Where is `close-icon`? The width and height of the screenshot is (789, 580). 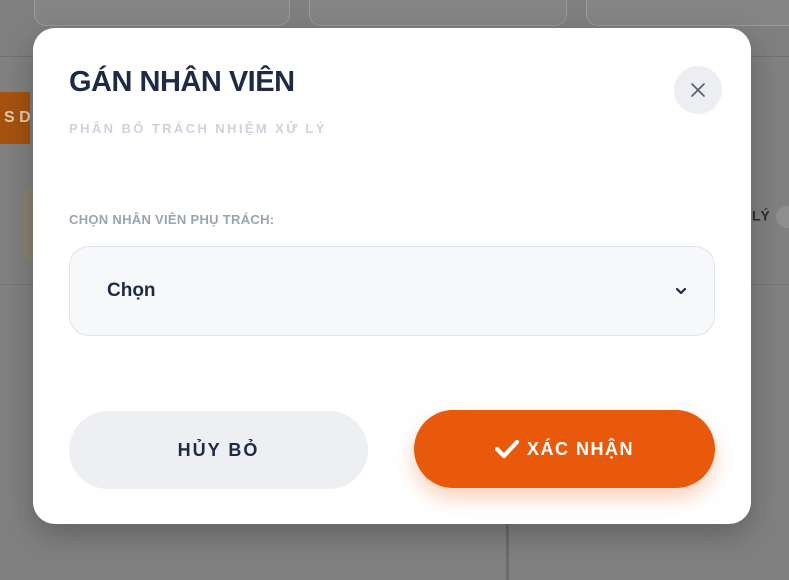 close-icon is located at coordinates (698, 90).